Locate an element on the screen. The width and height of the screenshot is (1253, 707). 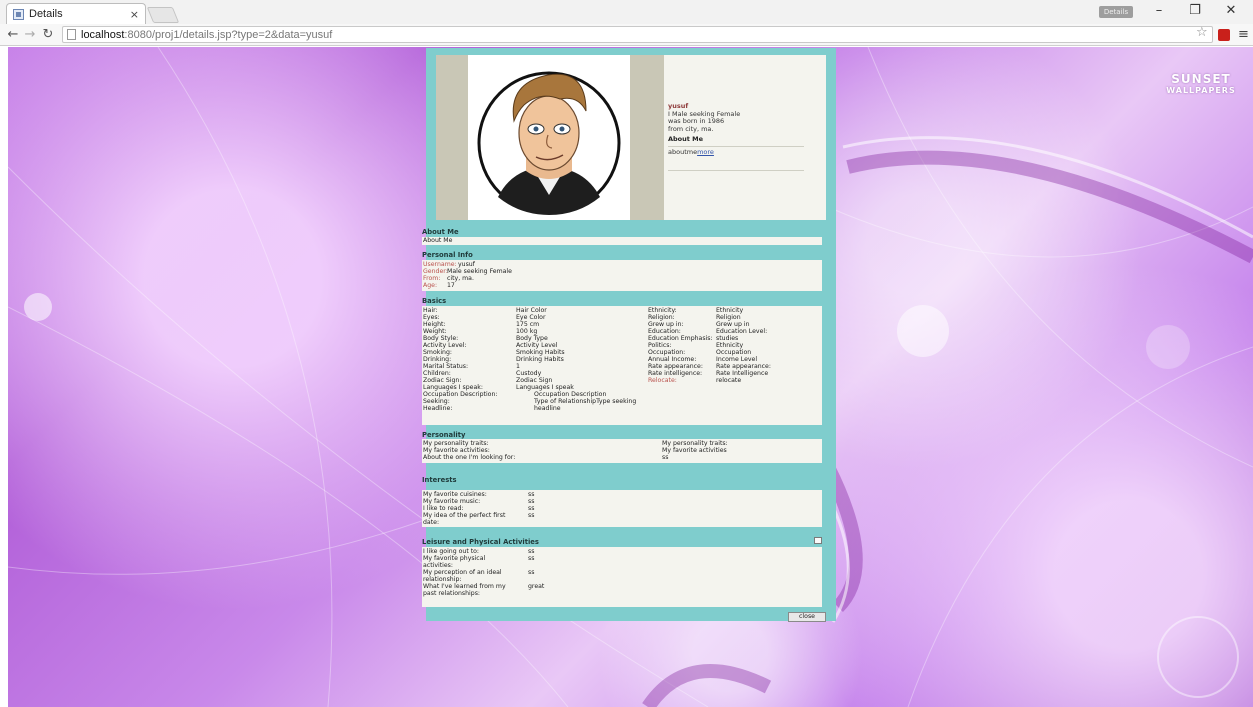
close-window-icon: ✕ is located at coordinates (1231, 10).